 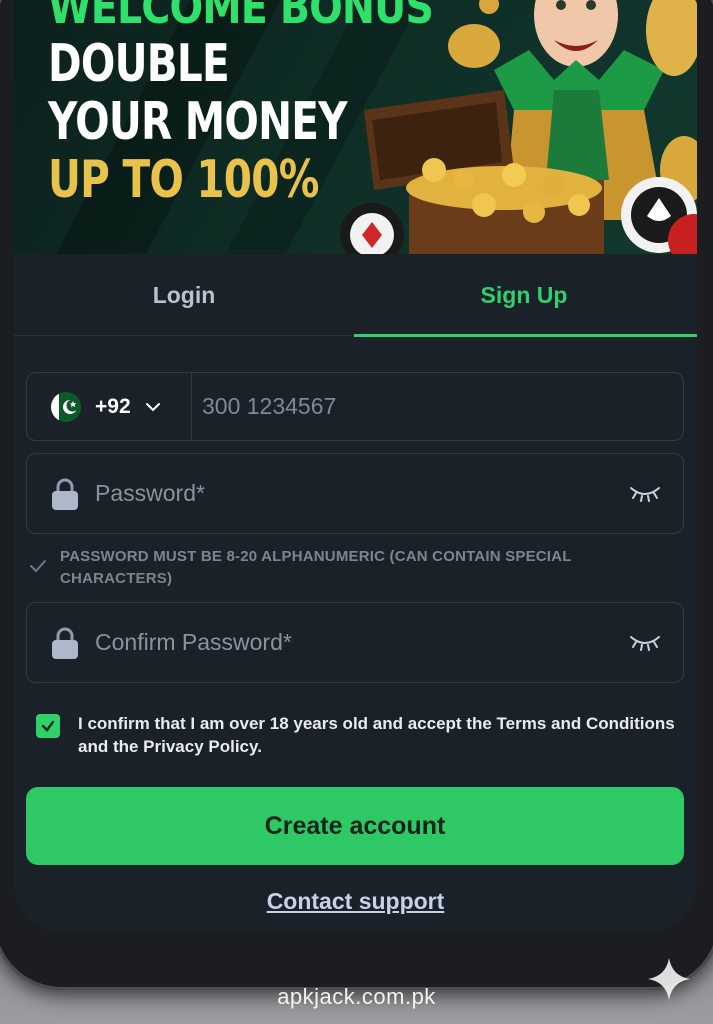 I want to click on pakistan-flag-icon, so click(x=66, y=406).